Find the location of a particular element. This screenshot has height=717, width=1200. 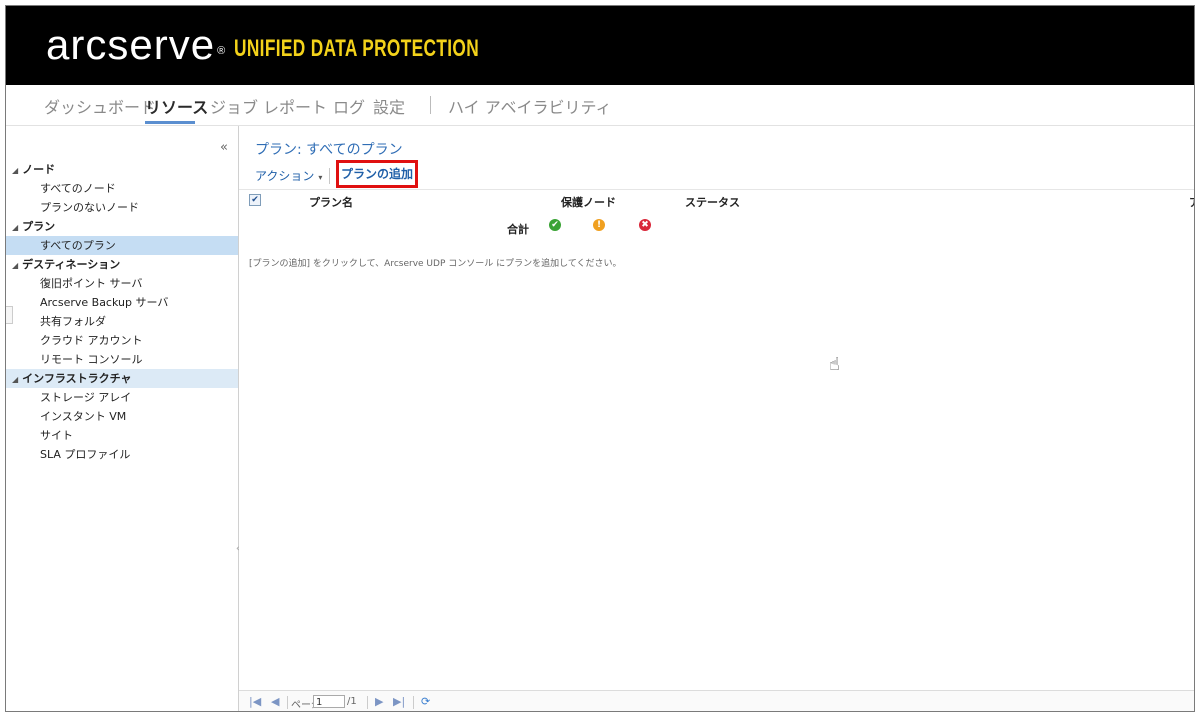

tree-item-all-nodes: すべてのノード is located at coordinates (122, 188).